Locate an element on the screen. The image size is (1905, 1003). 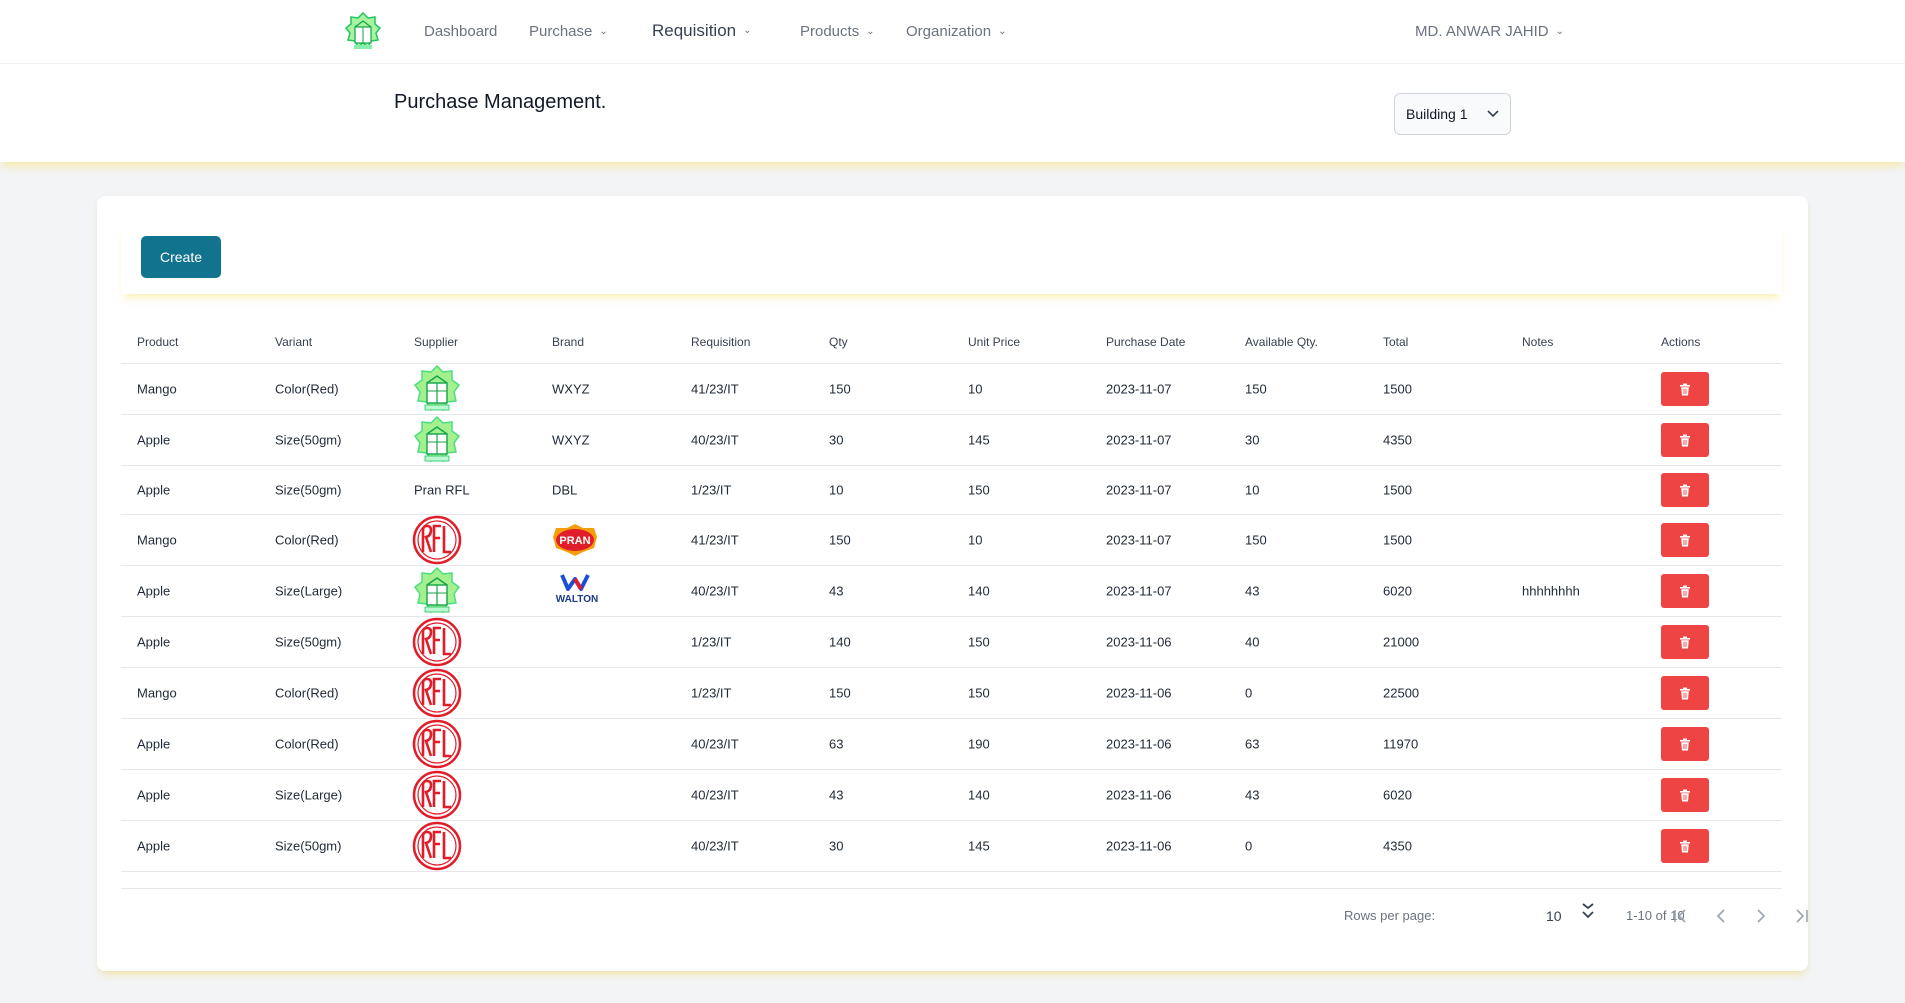
cell-requisition: 41/23/IT is located at coordinates (715, 389).